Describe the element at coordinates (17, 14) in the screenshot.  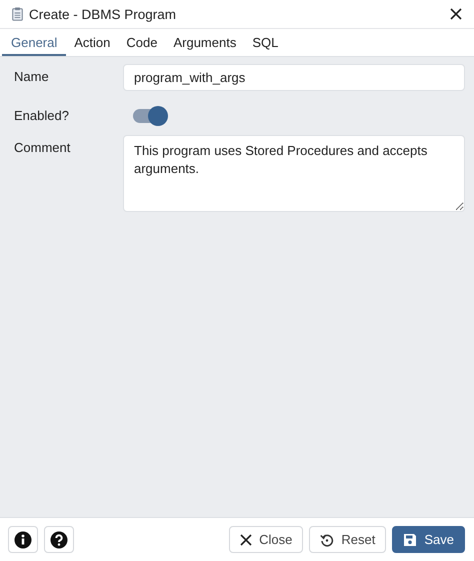
I see `clipboard-icon` at that location.